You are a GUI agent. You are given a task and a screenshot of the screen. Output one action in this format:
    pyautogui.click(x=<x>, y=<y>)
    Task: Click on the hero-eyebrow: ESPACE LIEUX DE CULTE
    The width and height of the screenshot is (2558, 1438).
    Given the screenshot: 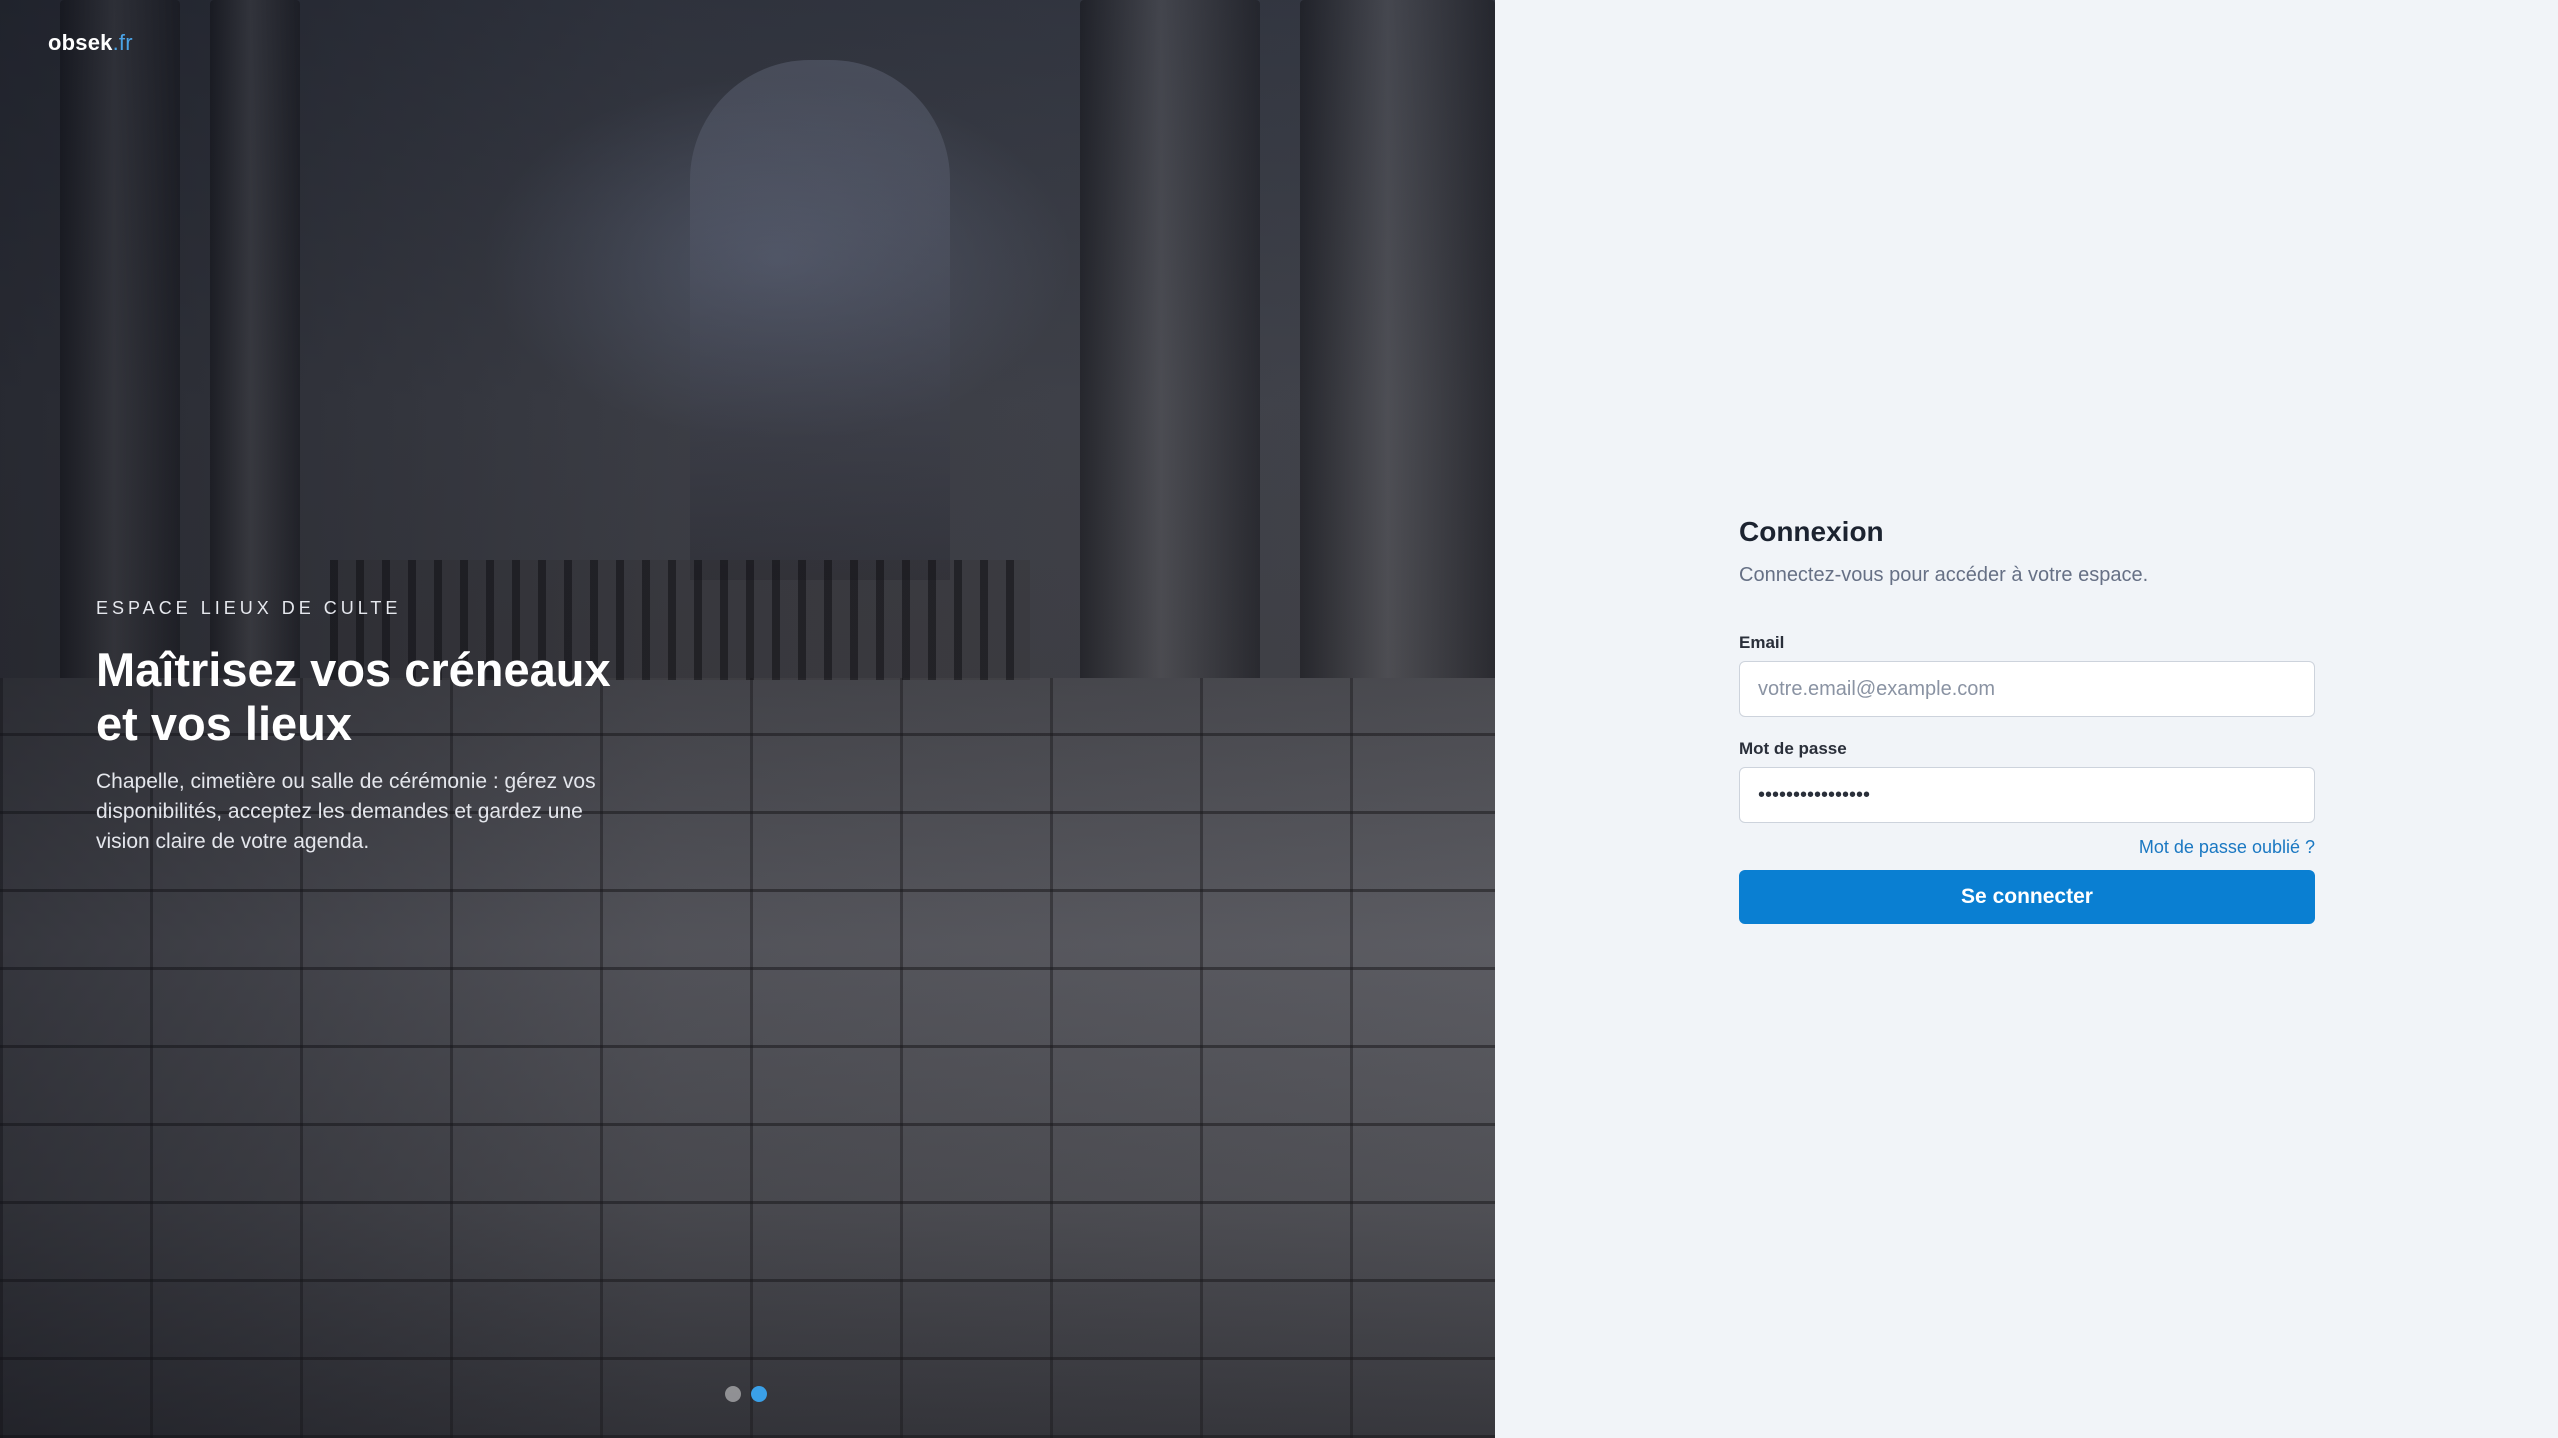 What is the action you would take?
    pyautogui.click(x=249, y=608)
    